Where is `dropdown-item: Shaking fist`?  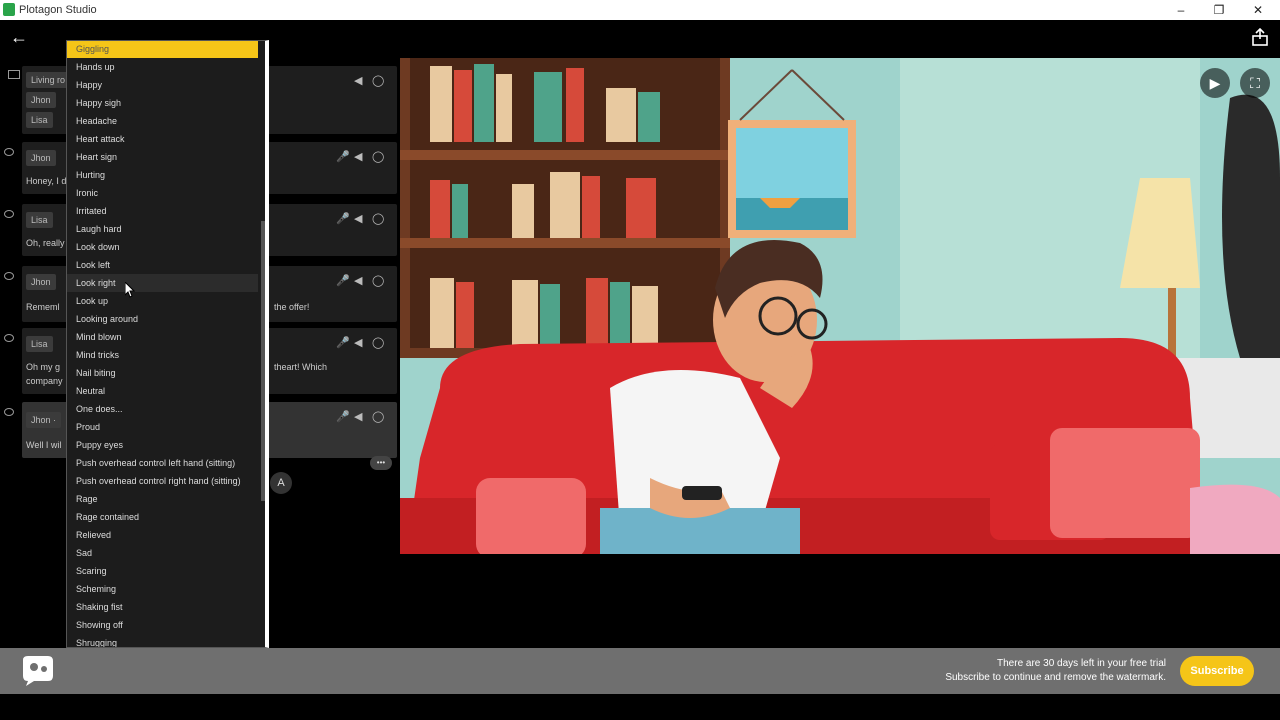
dropdown-item: Shaking fist is located at coordinates (162, 607).